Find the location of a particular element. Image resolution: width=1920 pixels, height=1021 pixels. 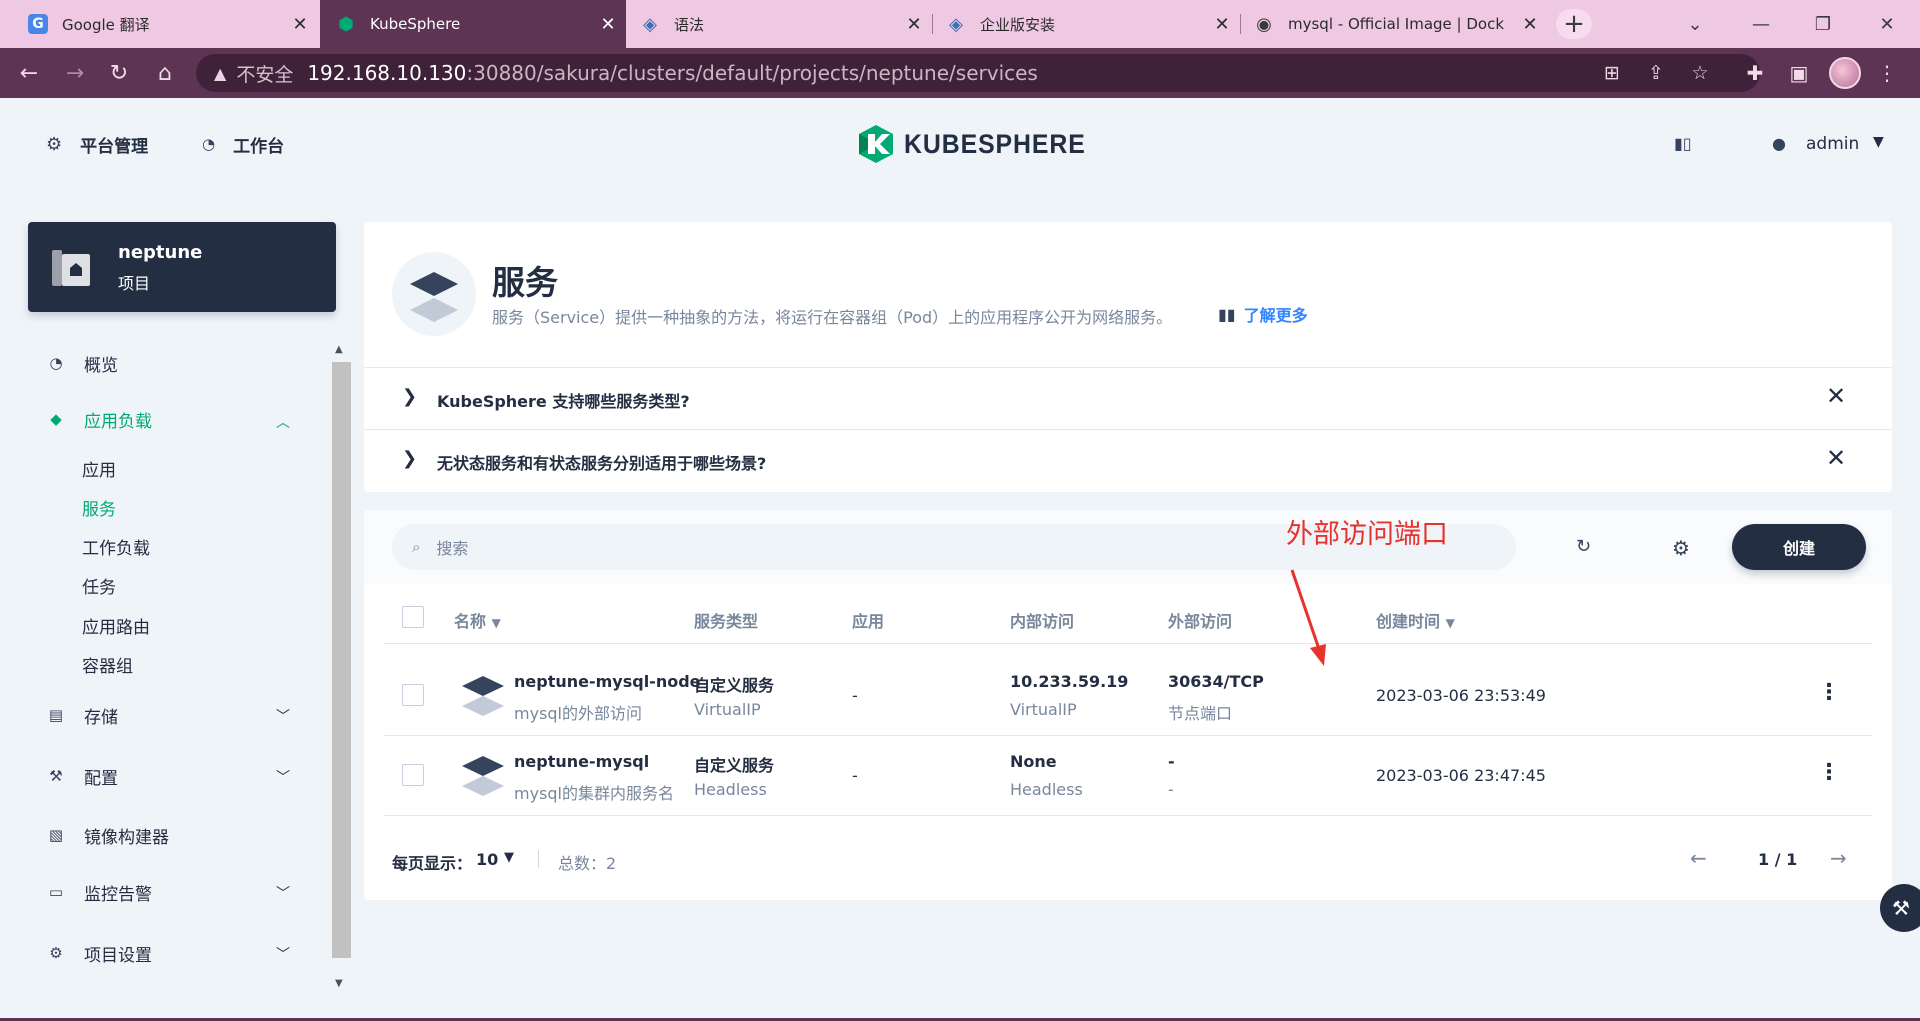

learn-more-link: ▮▮ 了解更多 is located at coordinates (1263, 314).